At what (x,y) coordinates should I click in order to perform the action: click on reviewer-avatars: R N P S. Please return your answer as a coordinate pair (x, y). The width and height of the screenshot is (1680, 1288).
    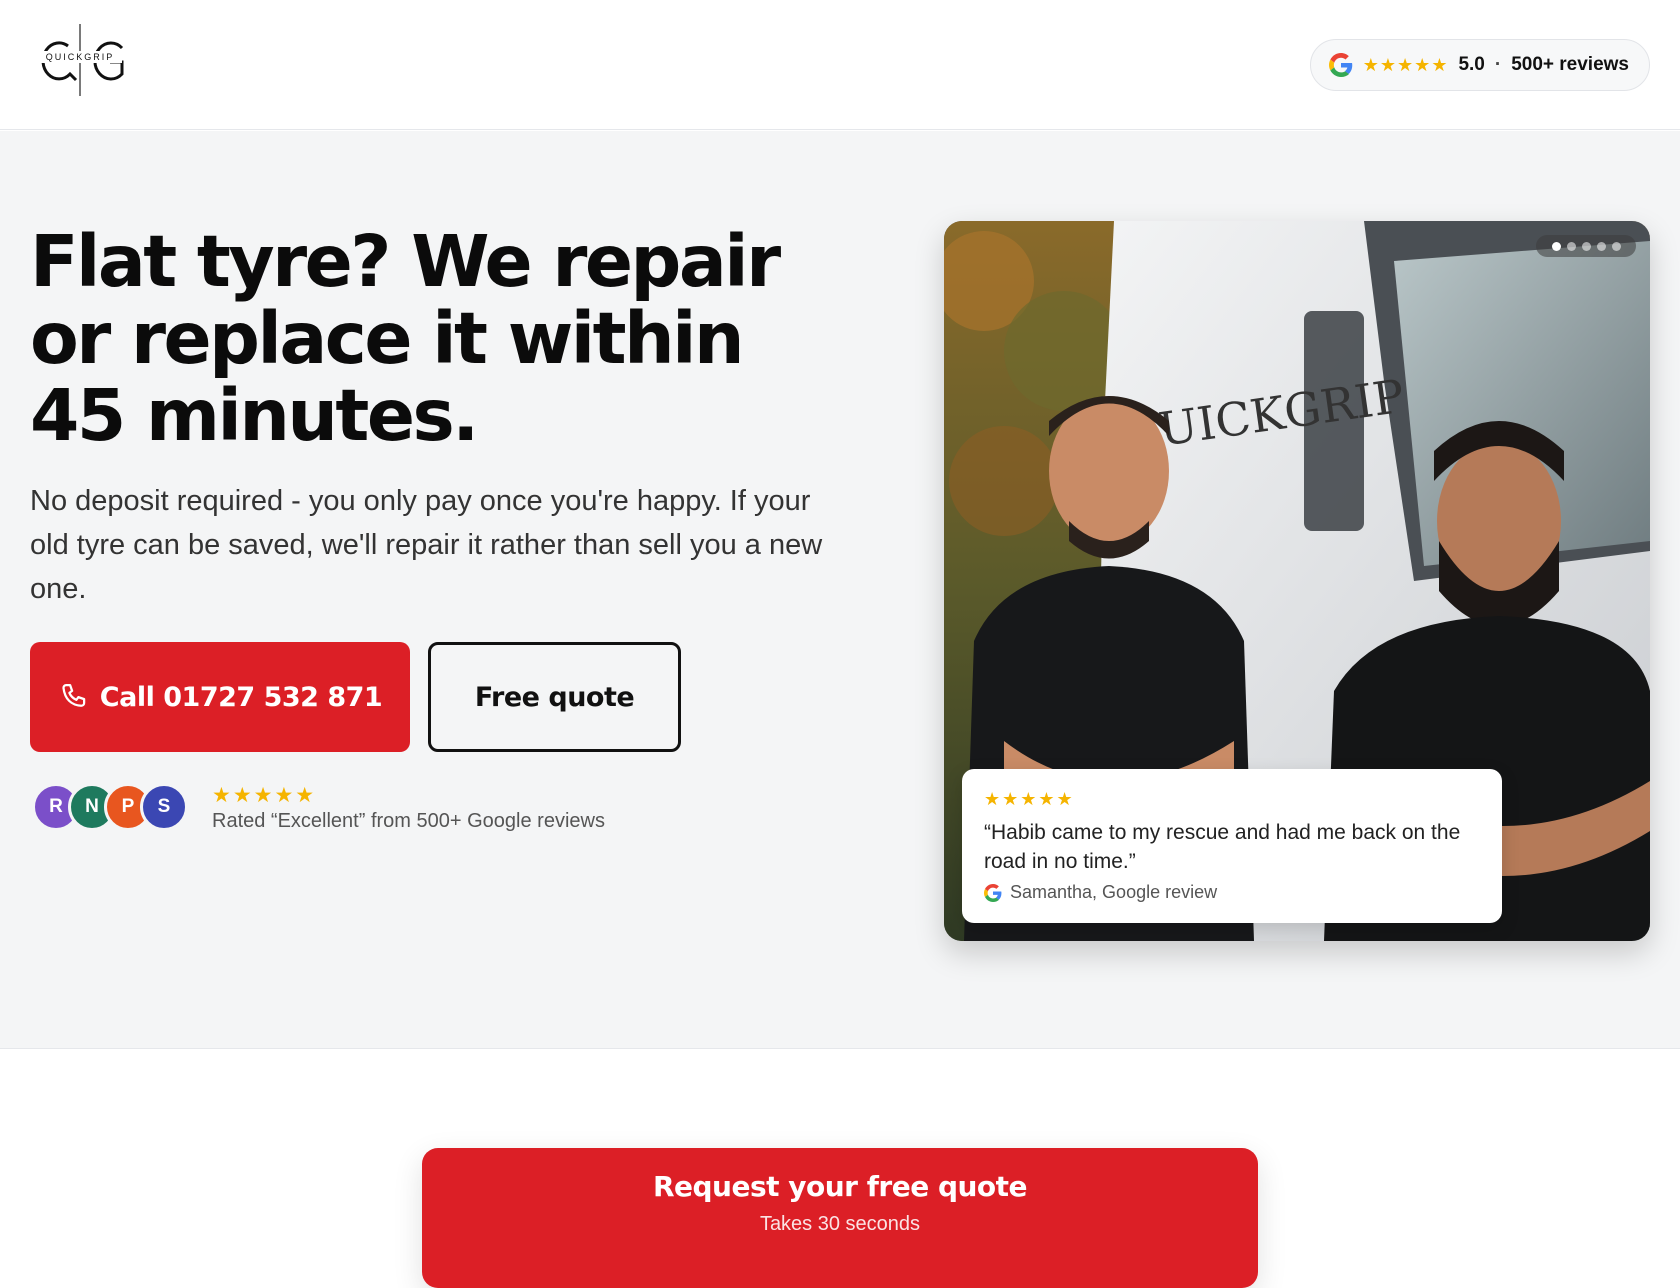
    Looking at the image, I should click on (110, 808).